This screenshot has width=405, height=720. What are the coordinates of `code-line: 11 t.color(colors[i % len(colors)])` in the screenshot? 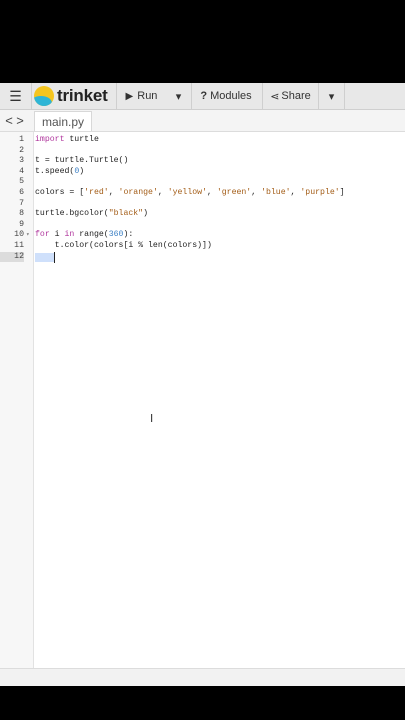 It's located at (202, 246).